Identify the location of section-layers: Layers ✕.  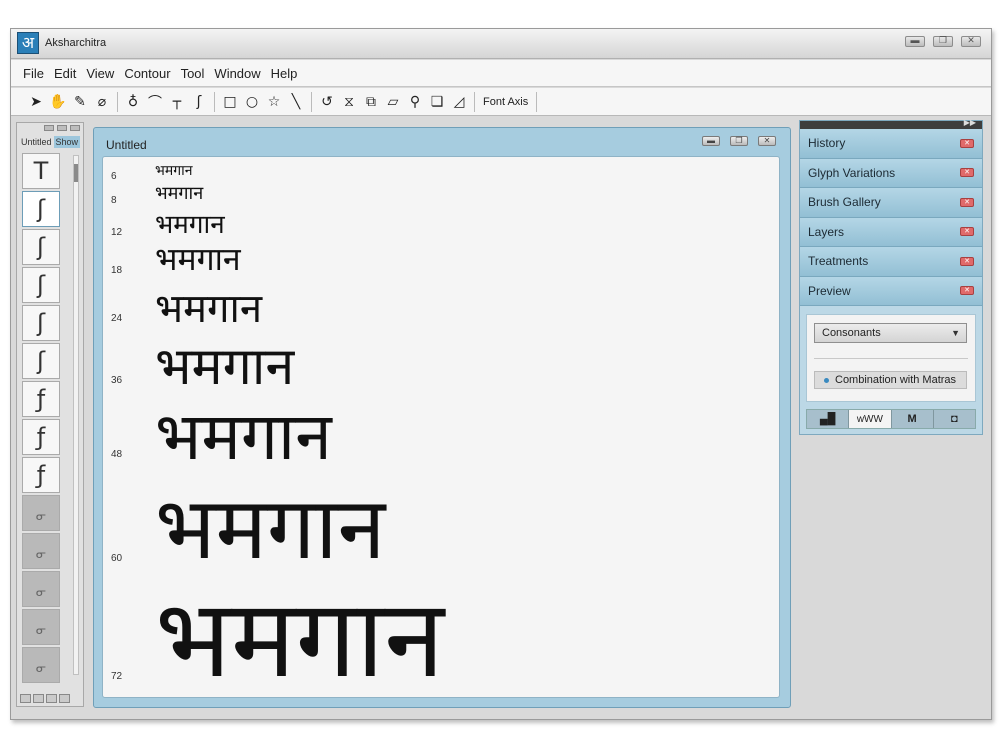
(891, 232).